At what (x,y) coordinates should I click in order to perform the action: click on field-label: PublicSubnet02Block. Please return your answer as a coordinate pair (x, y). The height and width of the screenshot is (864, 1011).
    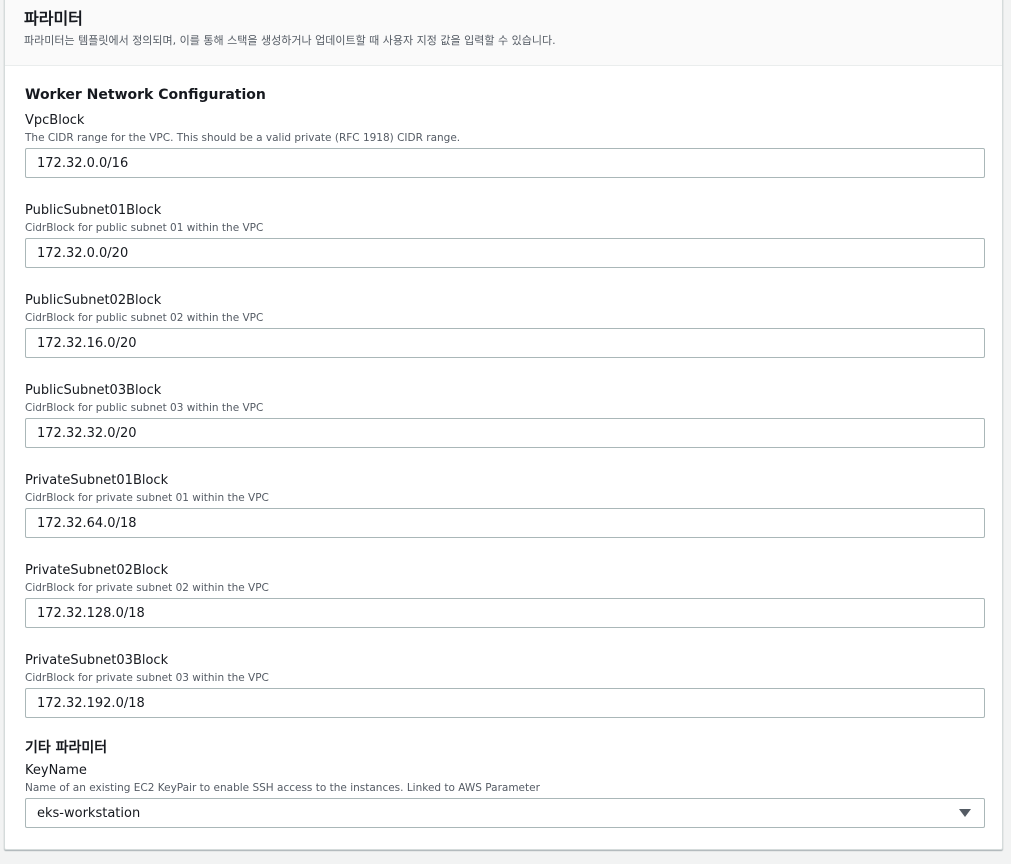
    Looking at the image, I should click on (93, 300).